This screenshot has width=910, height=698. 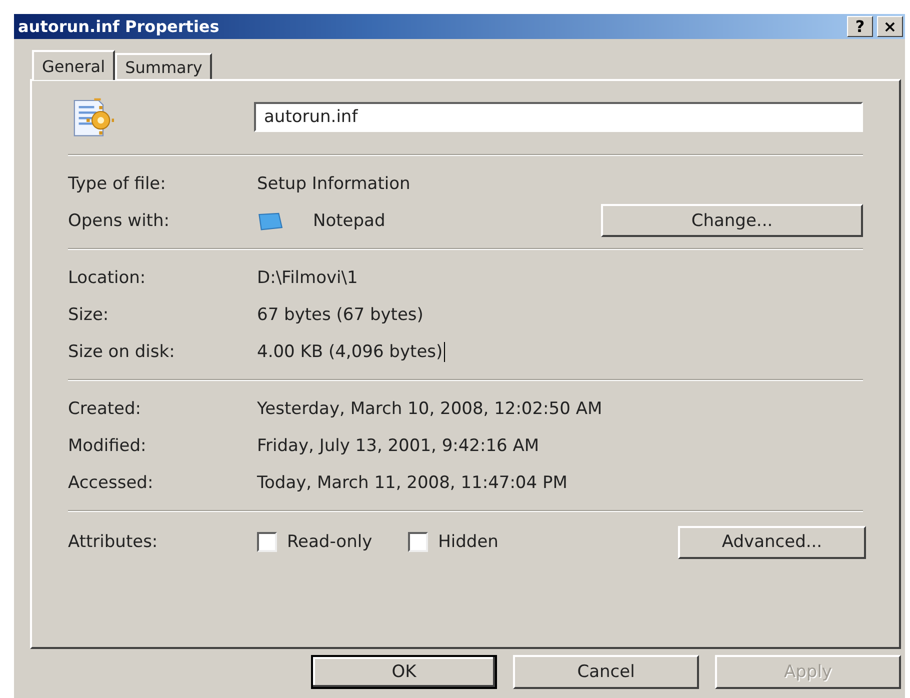 What do you see at coordinates (398, 446) in the screenshot?
I see `field-value: Friday, July 13, 2001, 9:42:16 AM` at bounding box center [398, 446].